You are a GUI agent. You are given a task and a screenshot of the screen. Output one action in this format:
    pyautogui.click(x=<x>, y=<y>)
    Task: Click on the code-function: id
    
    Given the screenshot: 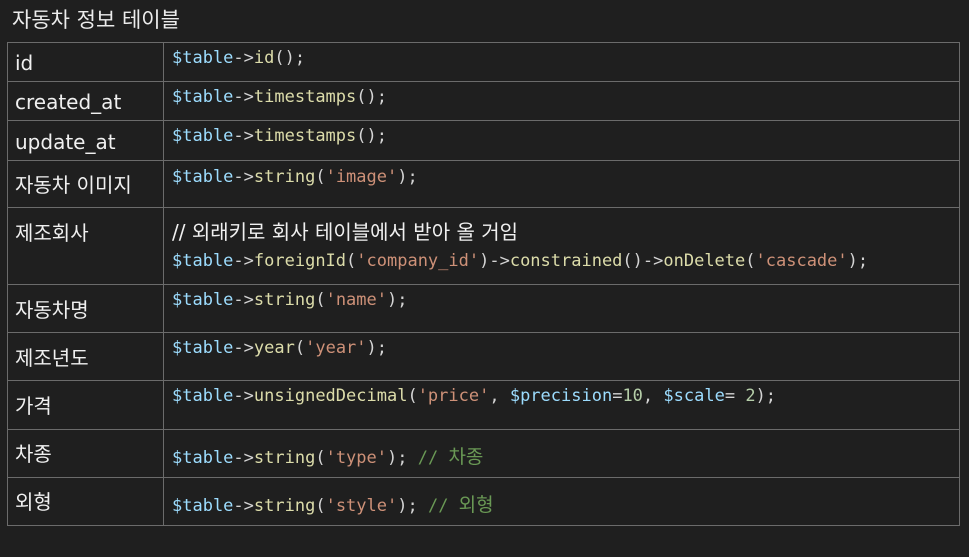 What is the action you would take?
    pyautogui.click(x=264, y=58)
    